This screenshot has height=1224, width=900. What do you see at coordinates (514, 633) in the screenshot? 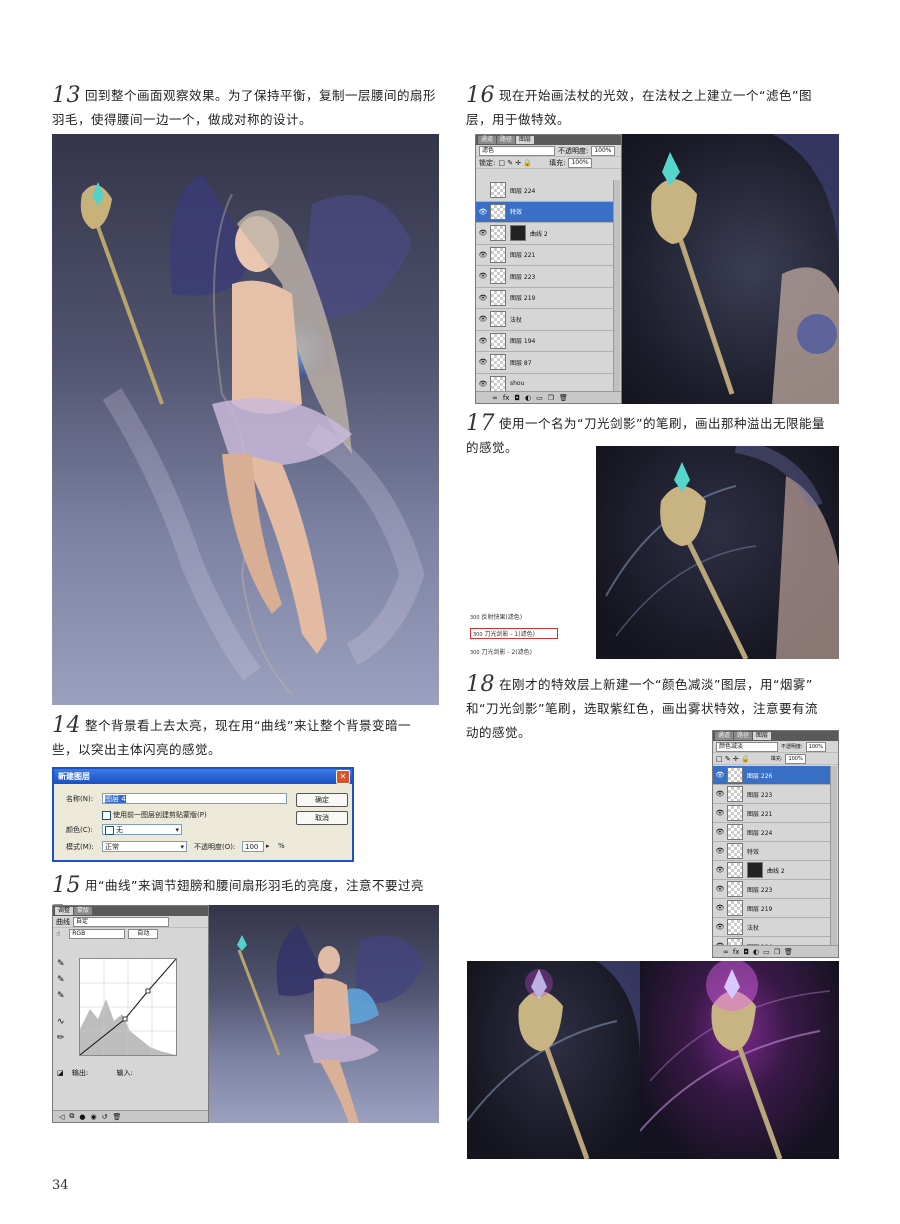
I see `brush-item-selected: 300 刀光剑影 - 1(滤色)` at bounding box center [514, 633].